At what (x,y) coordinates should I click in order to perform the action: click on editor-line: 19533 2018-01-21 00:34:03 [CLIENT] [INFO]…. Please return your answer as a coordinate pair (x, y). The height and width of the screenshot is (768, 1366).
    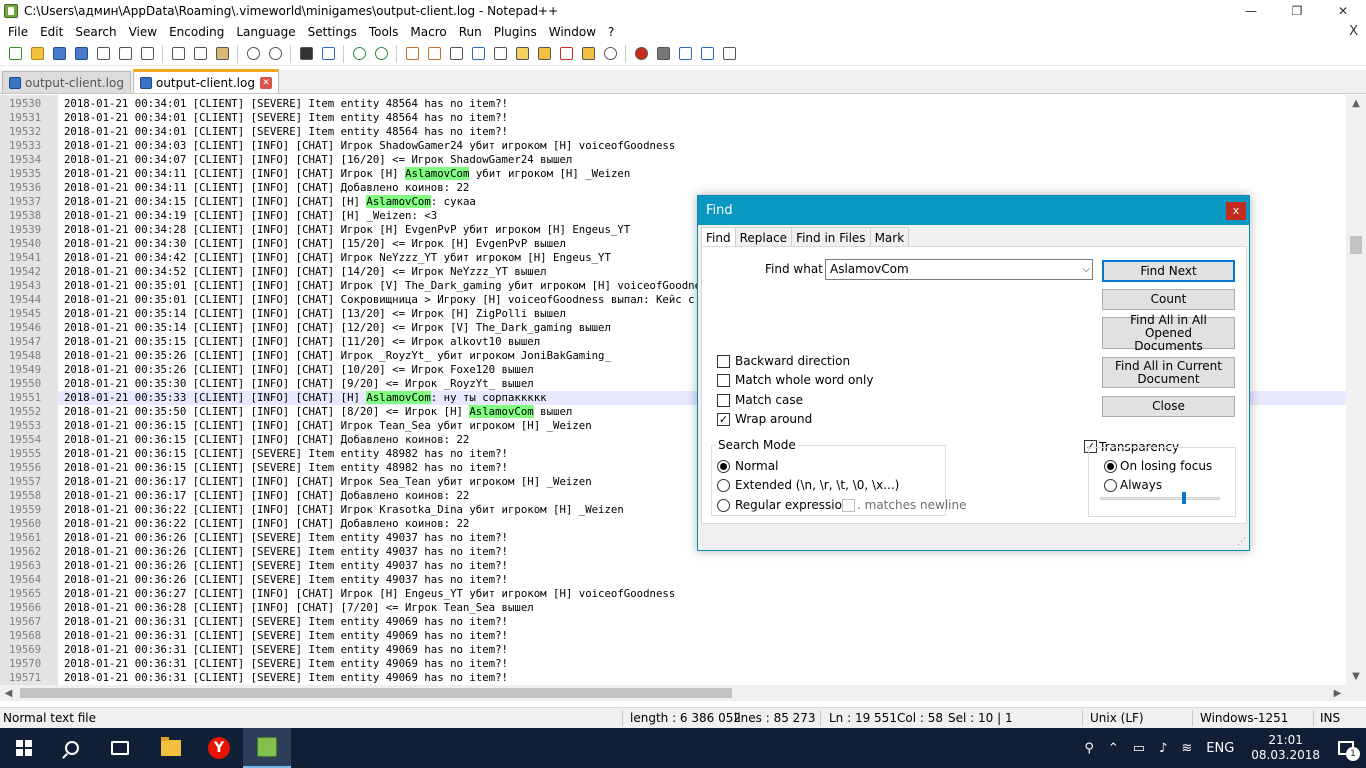
    Looking at the image, I should click on (673, 146).